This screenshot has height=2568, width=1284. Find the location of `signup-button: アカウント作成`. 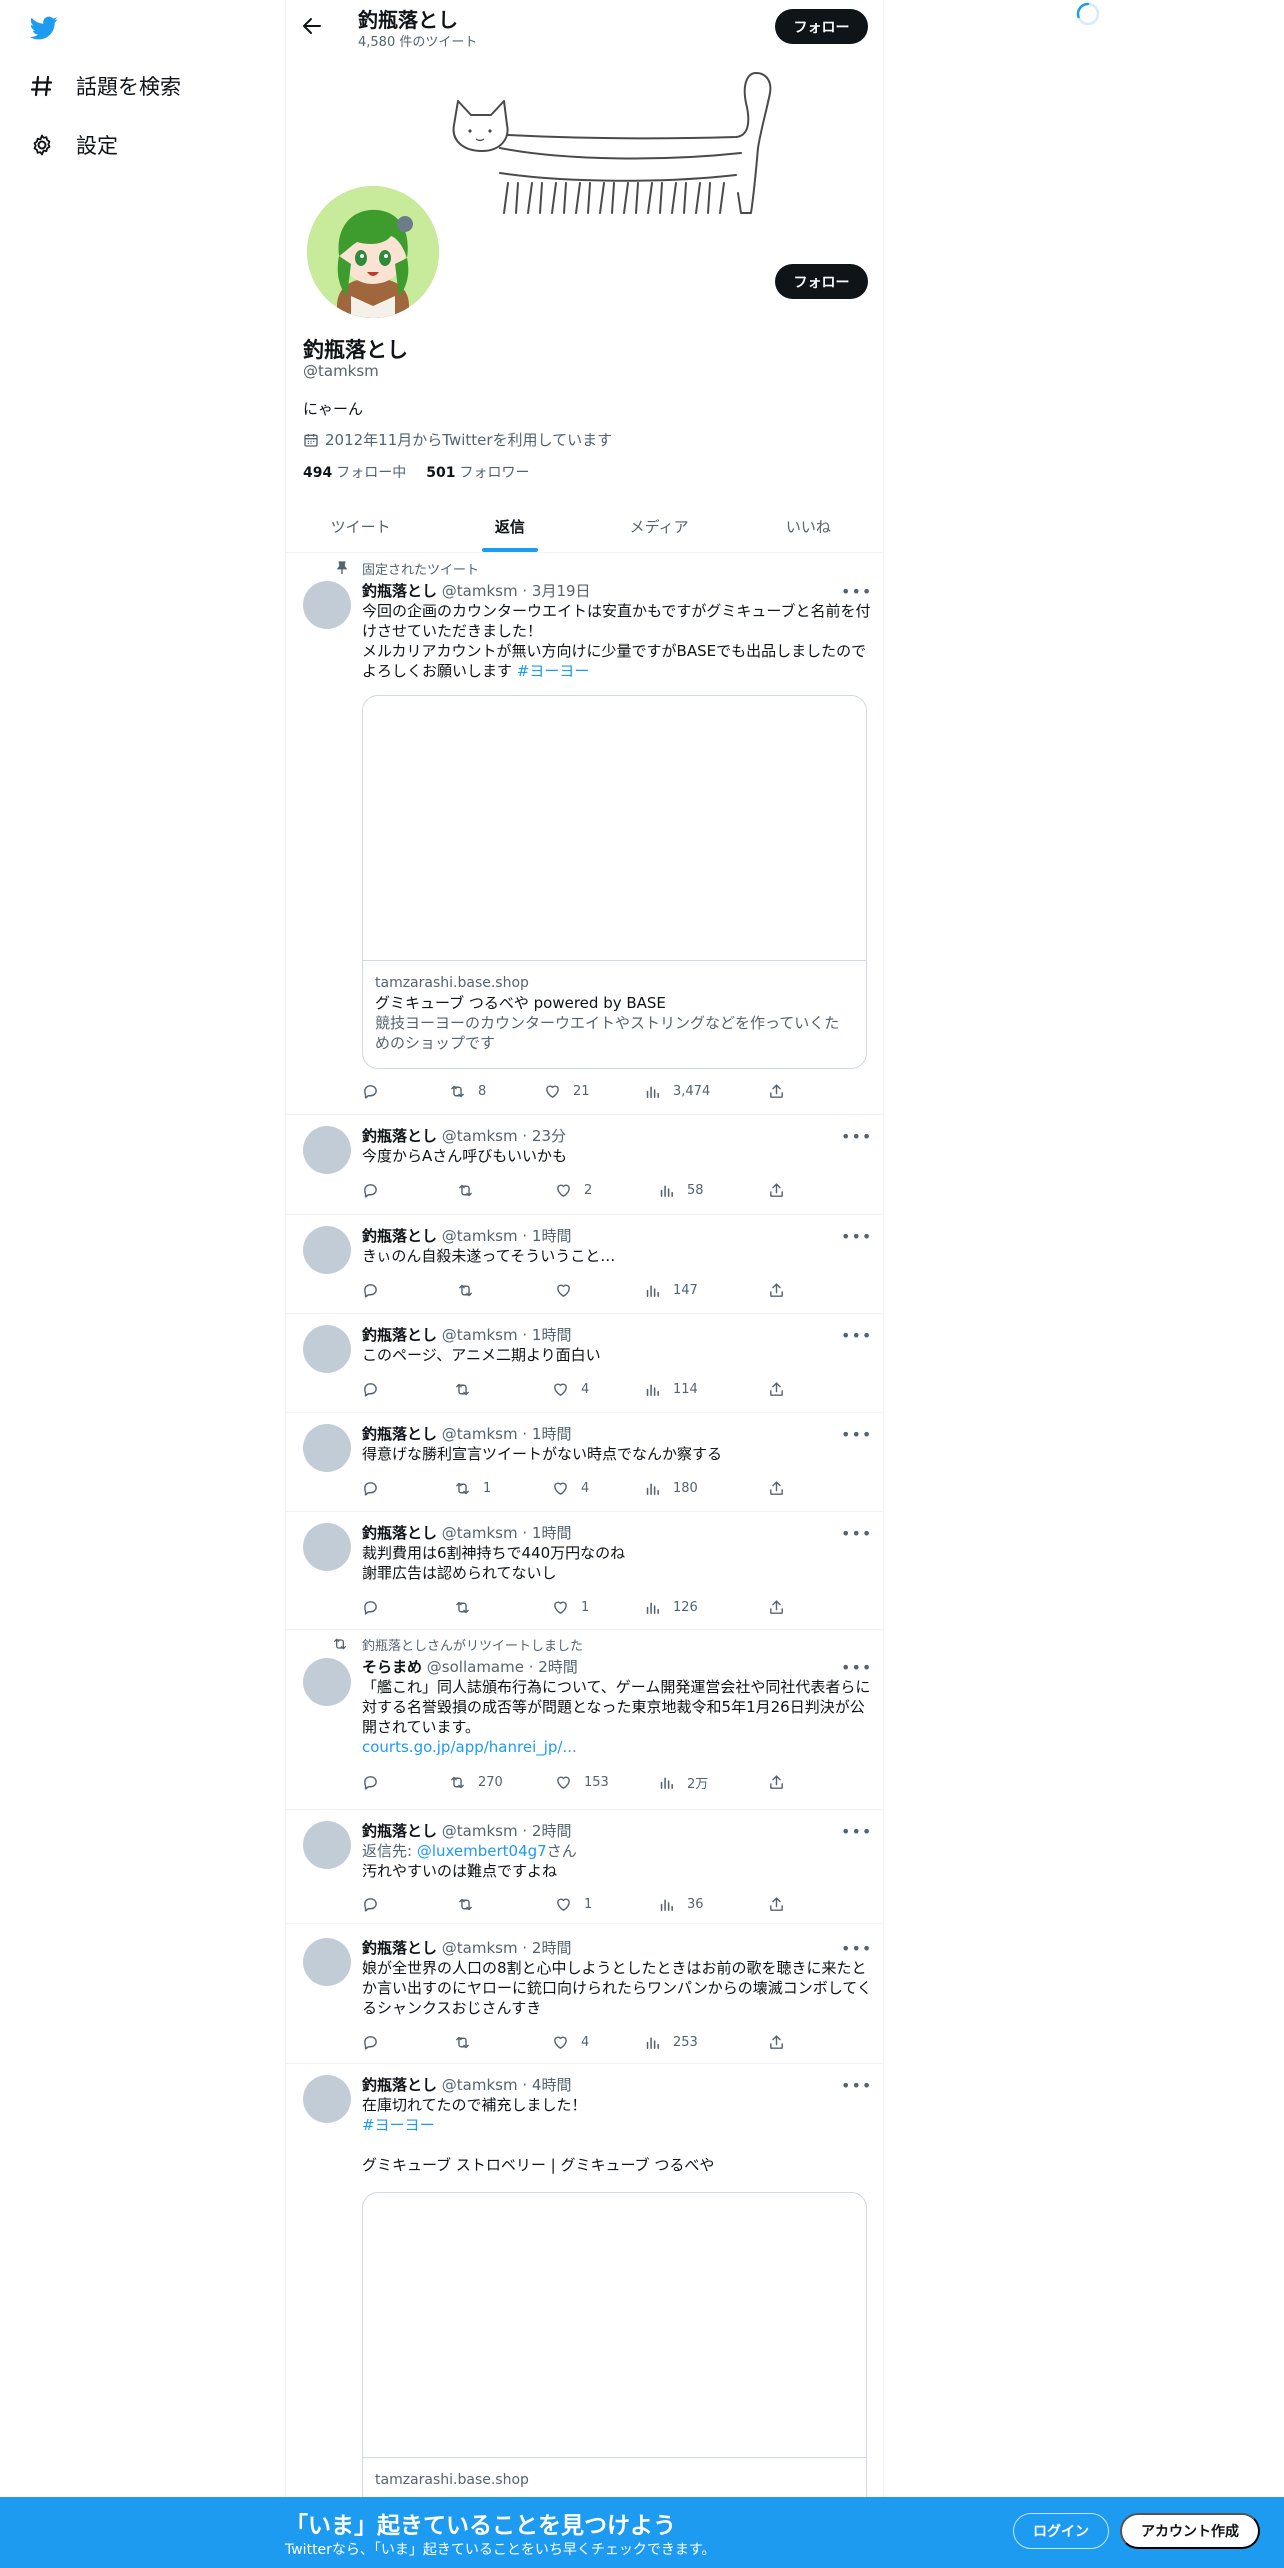

signup-button: アカウント作成 is located at coordinates (1190, 2531).